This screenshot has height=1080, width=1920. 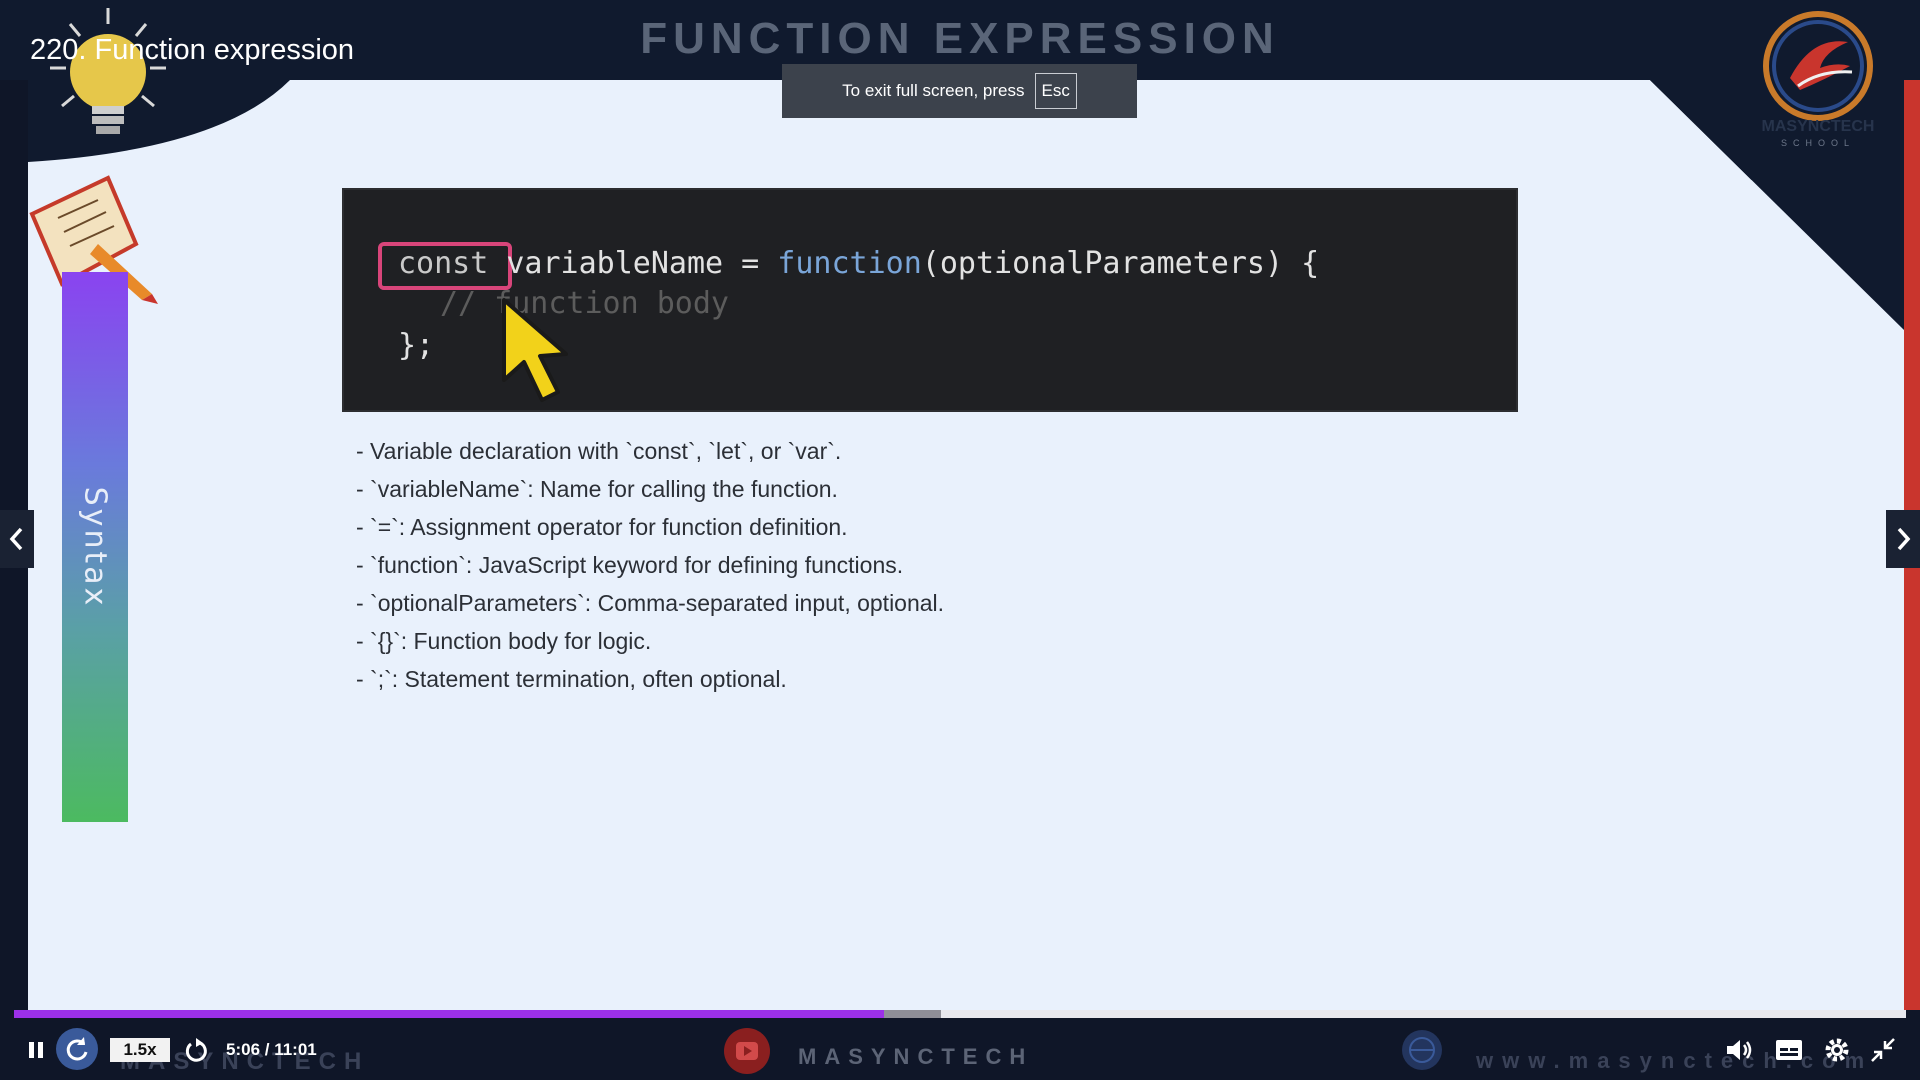 I want to click on code-params: (optionalParameters) {, so click(x=1120, y=263).